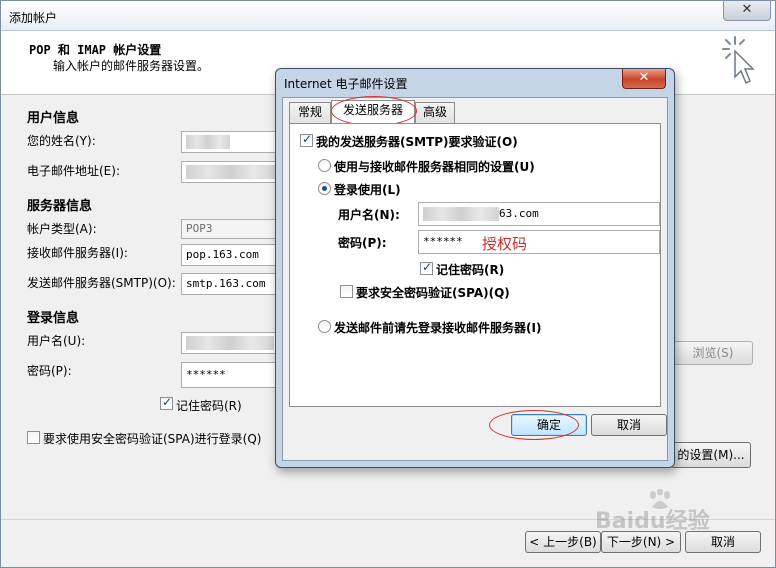 Image resolution: width=776 pixels, height=568 pixels. I want to click on remember-password-label: 记住密码(R), so click(209, 406).